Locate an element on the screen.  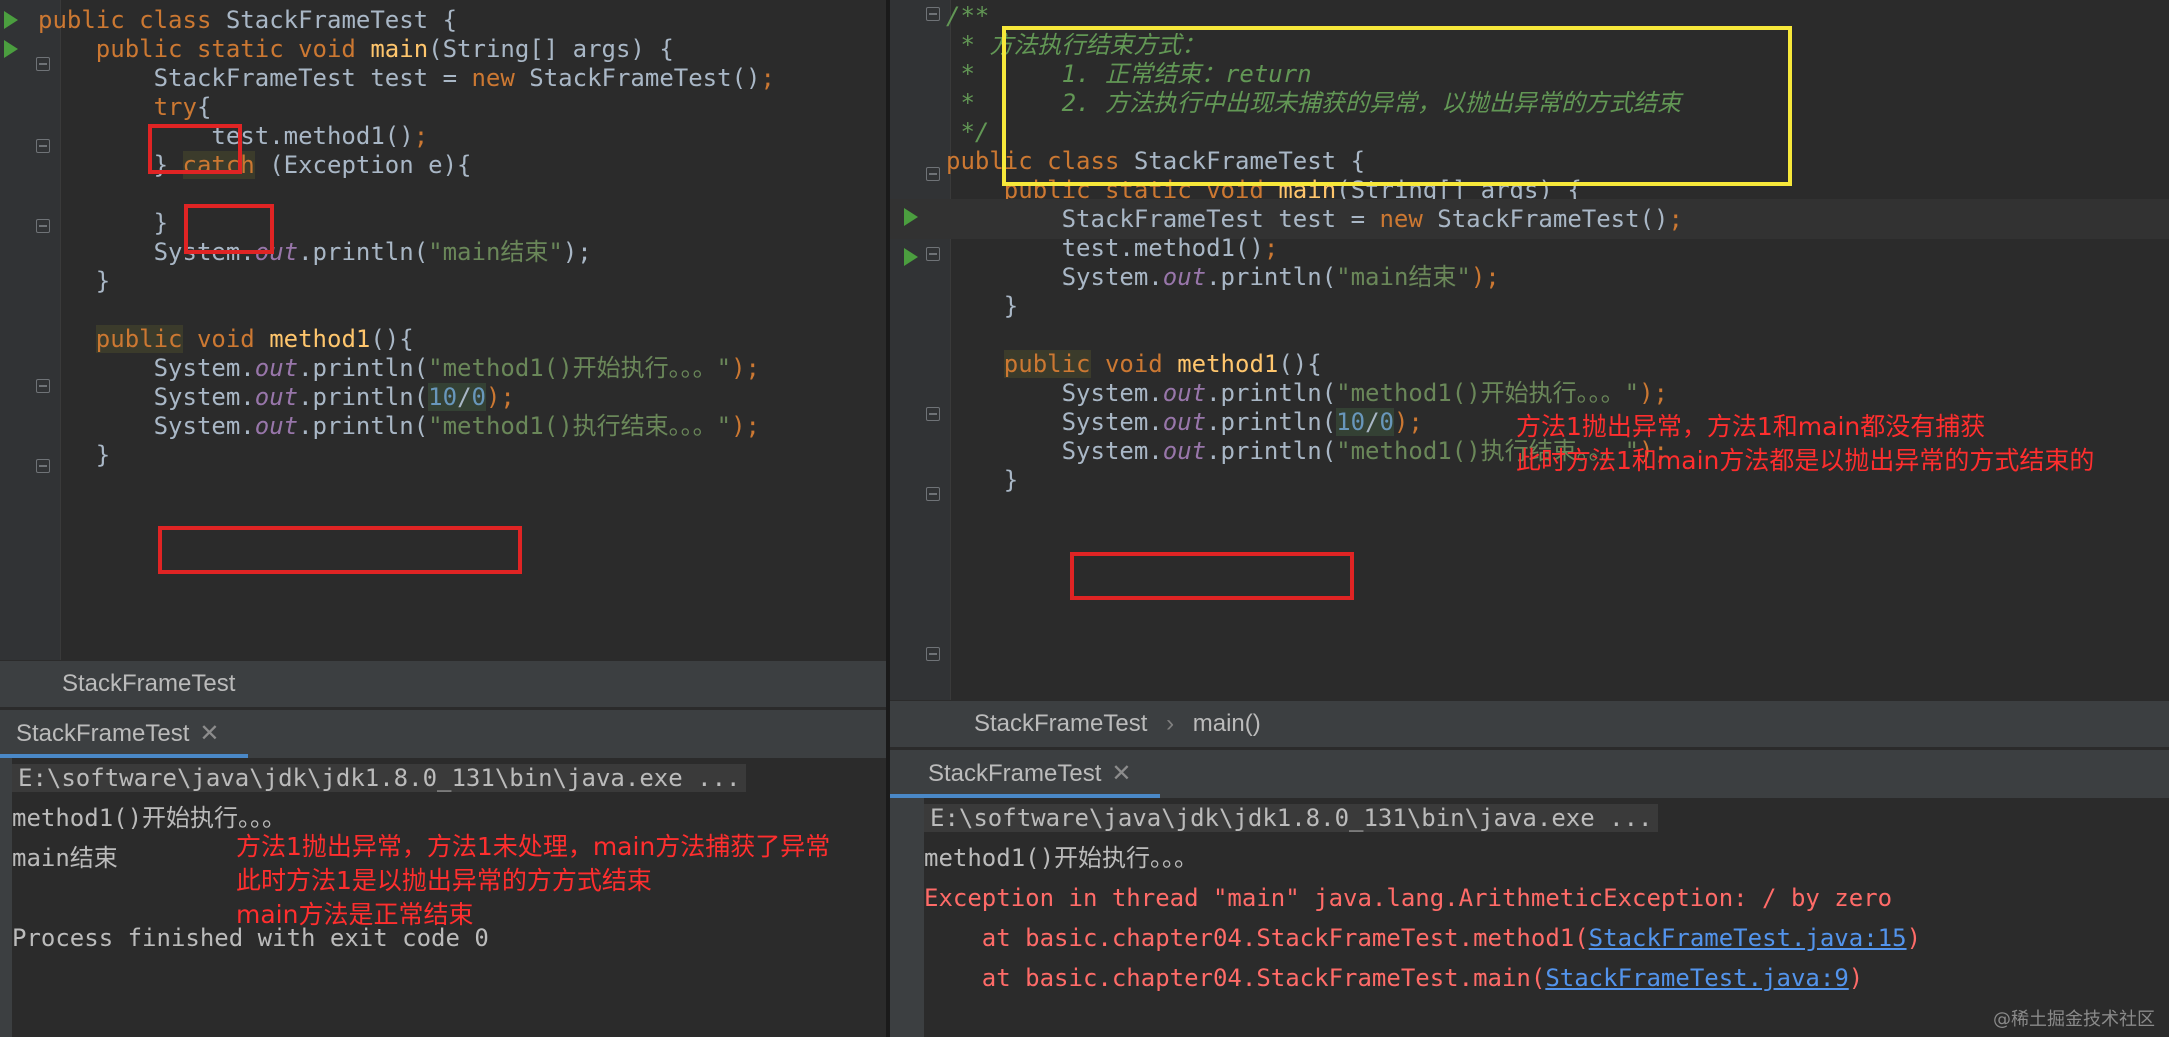
try-highlight-box is located at coordinates (195, 149).